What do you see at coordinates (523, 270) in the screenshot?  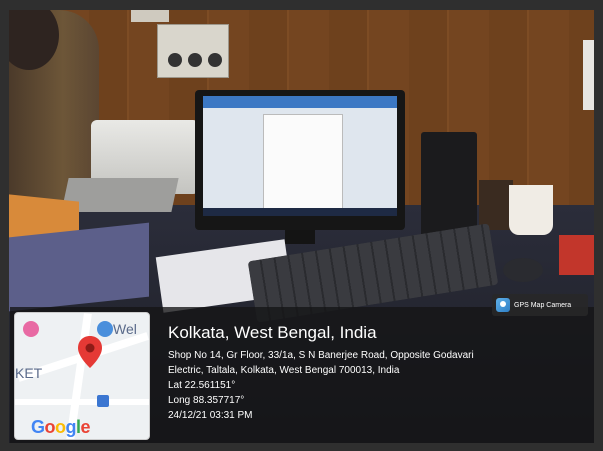 I see `computer-mouse` at bounding box center [523, 270].